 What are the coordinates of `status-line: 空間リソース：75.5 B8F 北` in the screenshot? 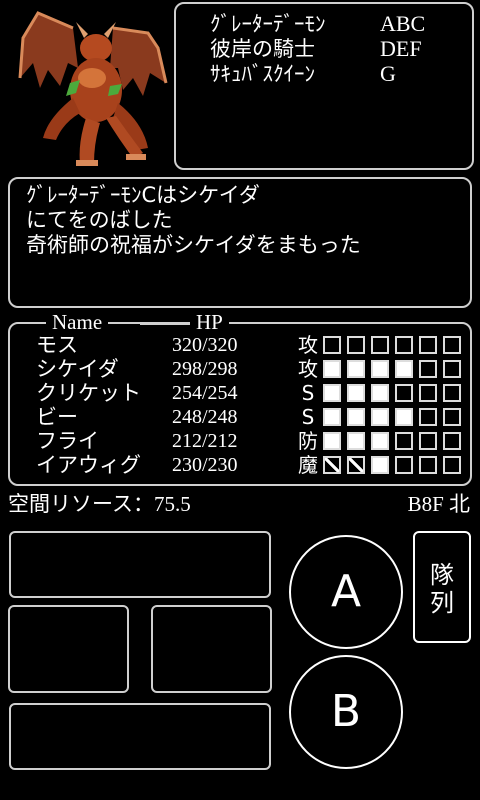 It's located at (240, 504).